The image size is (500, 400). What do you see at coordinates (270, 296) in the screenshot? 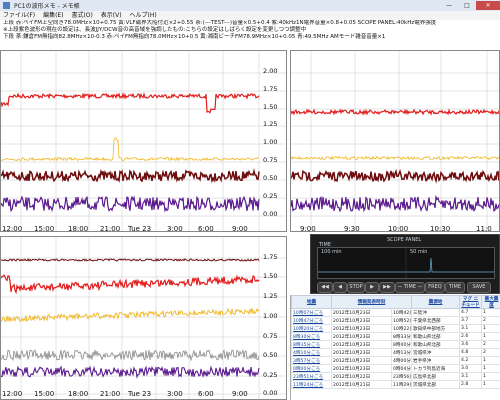
I see `y-tick: 1.25` at bounding box center [270, 296].